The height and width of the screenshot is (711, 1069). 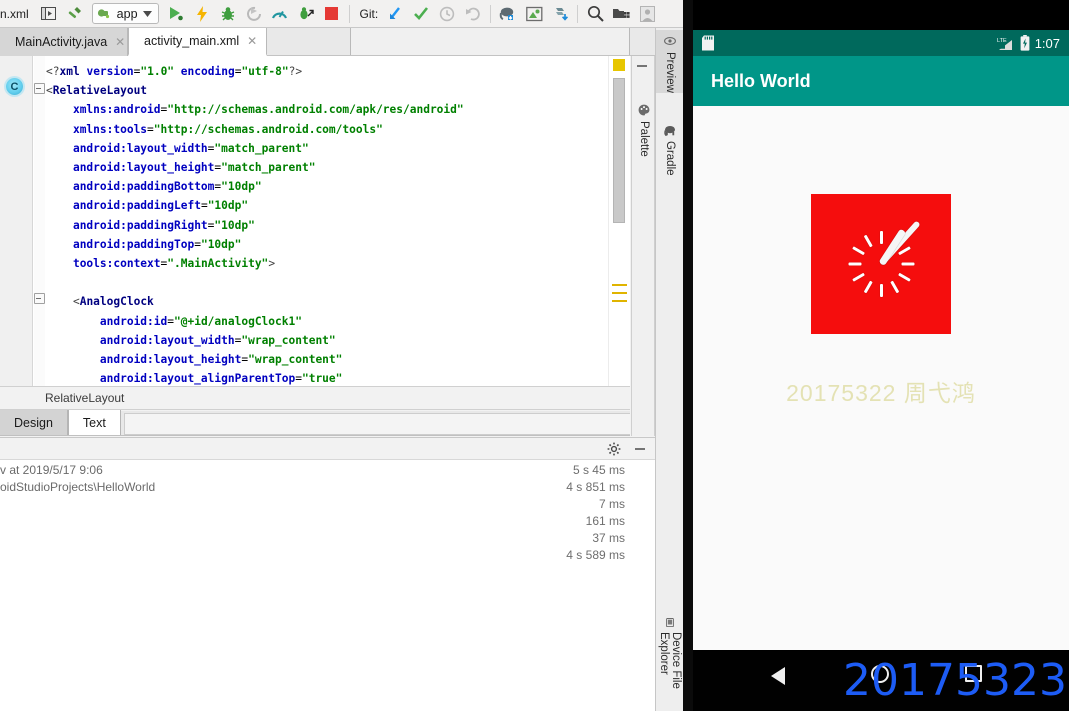 I want to click on tool-tab-device-file-explorer: Device File Explorer, so click(x=670, y=662).